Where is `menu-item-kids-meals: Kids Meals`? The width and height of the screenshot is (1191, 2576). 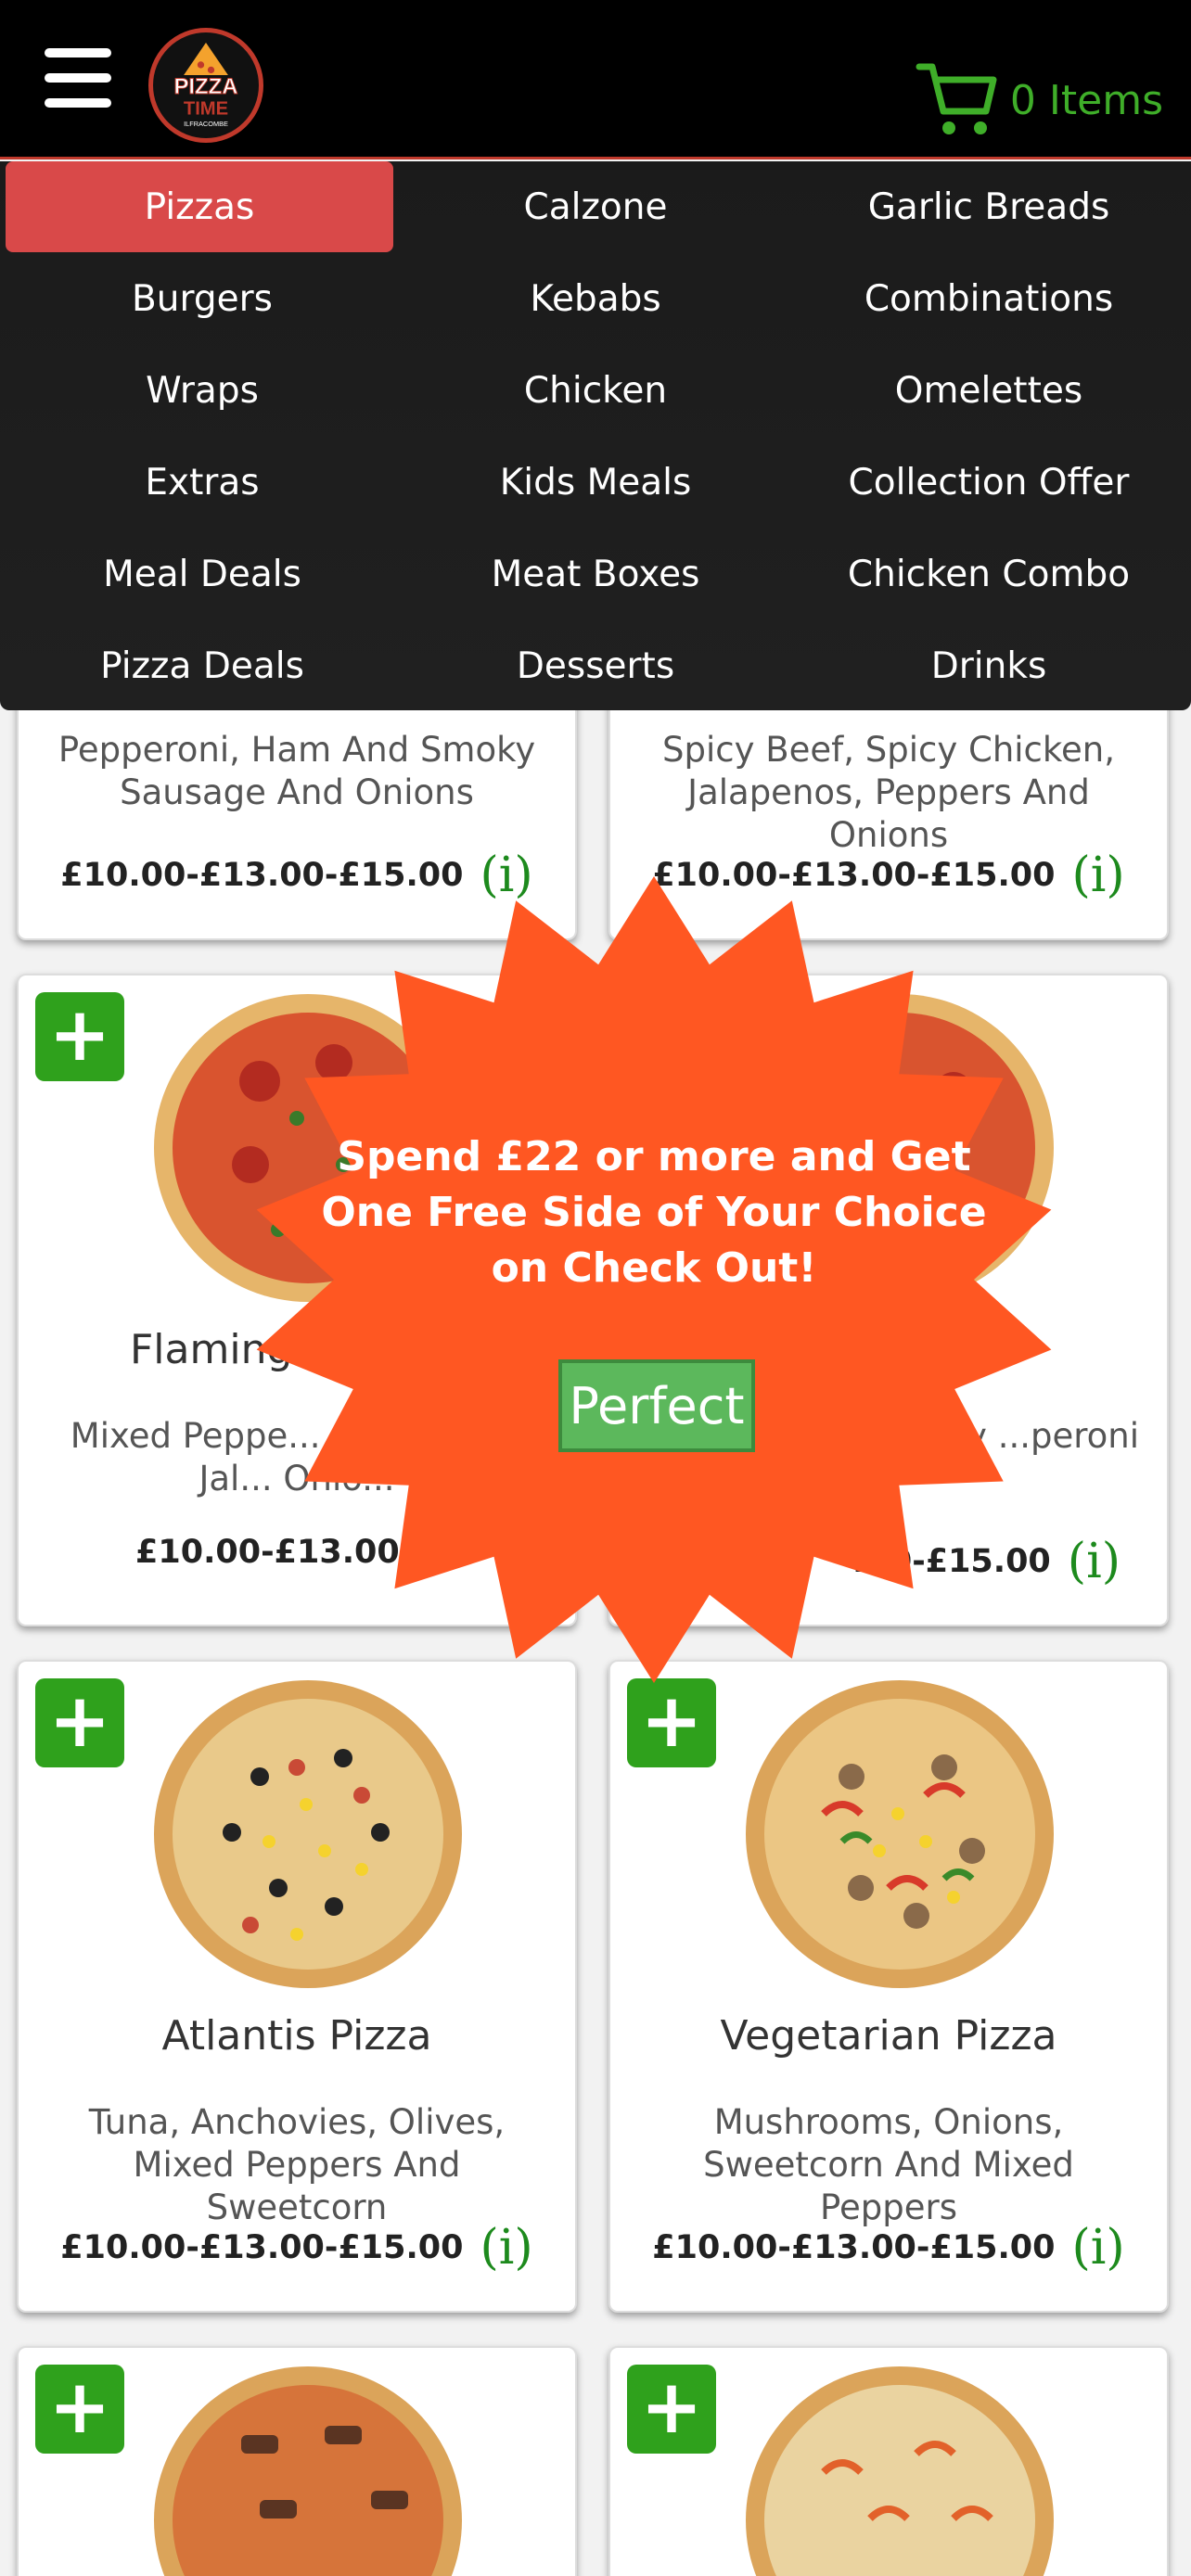
menu-item-kids-meals: Kids Meals is located at coordinates (595, 483).